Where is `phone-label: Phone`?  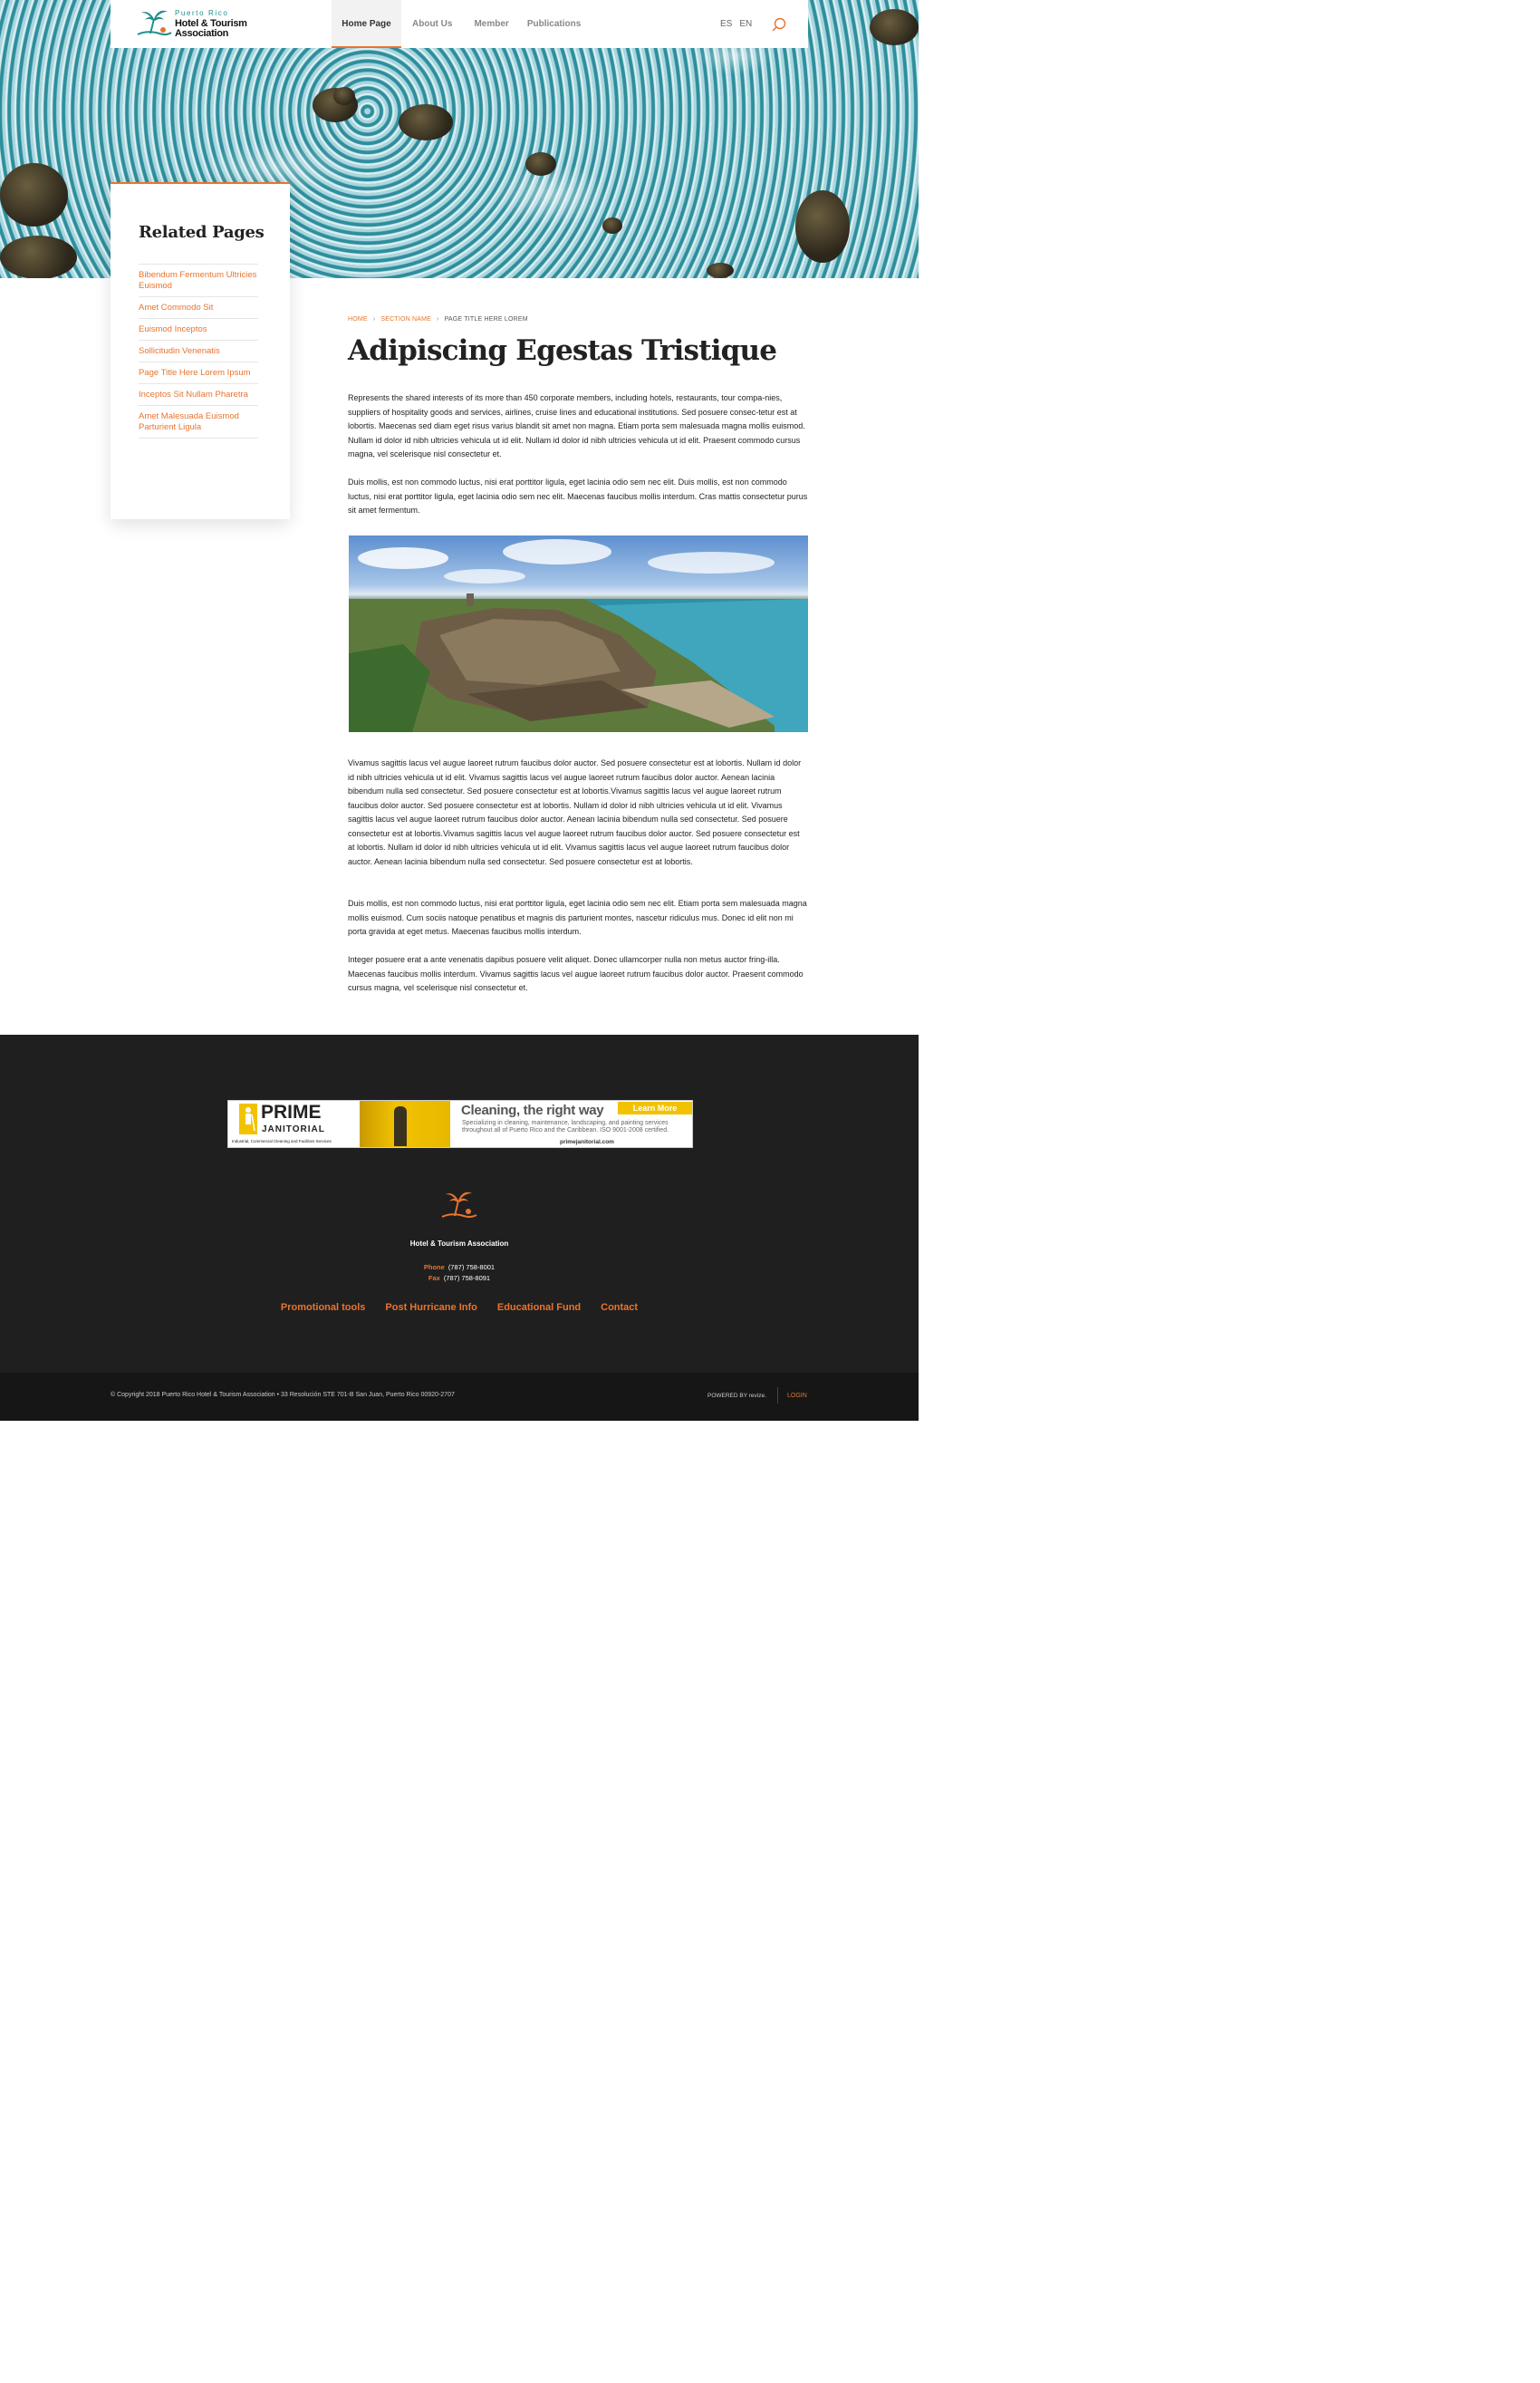 phone-label: Phone is located at coordinates (434, 1267).